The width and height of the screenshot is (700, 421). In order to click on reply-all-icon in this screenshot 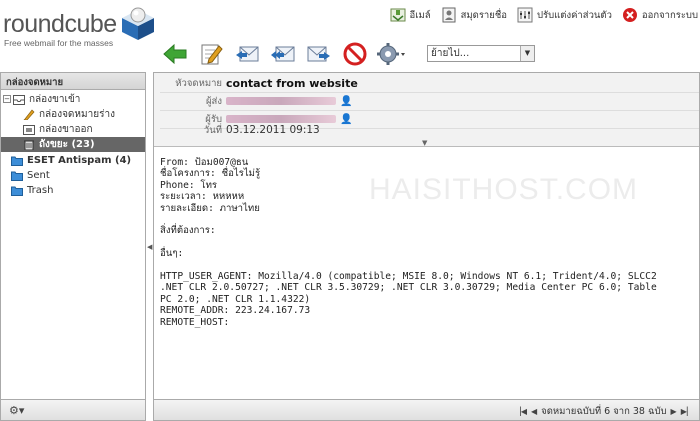, I will do `click(283, 54)`.